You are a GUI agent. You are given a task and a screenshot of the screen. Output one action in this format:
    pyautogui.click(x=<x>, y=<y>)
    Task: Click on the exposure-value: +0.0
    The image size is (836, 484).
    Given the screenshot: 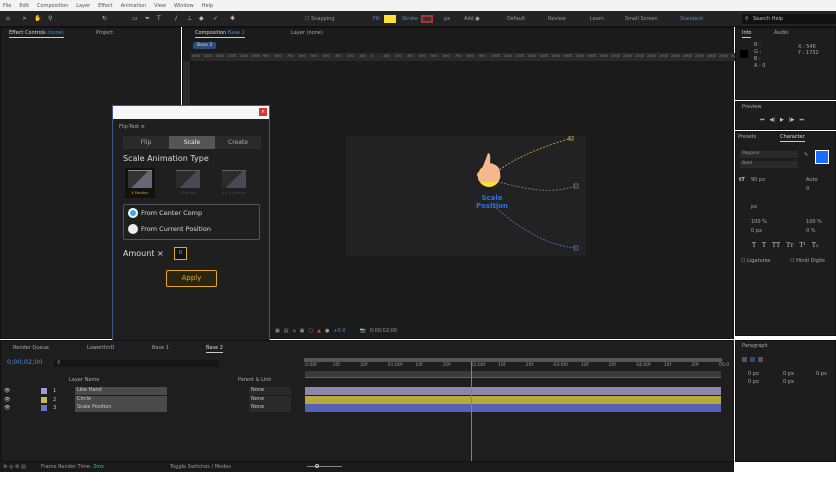 What is the action you would take?
    pyautogui.click(x=339, y=331)
    